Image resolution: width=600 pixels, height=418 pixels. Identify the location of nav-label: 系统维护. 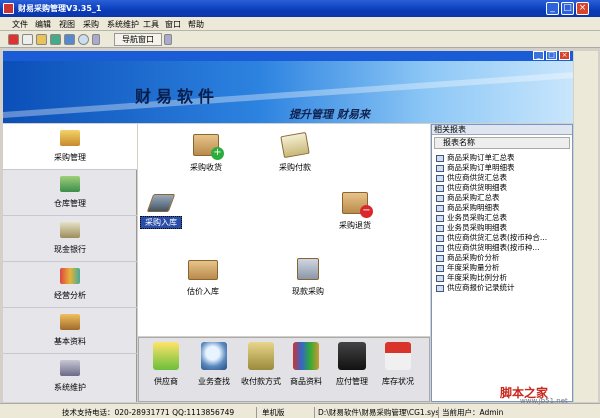
(70, 387).